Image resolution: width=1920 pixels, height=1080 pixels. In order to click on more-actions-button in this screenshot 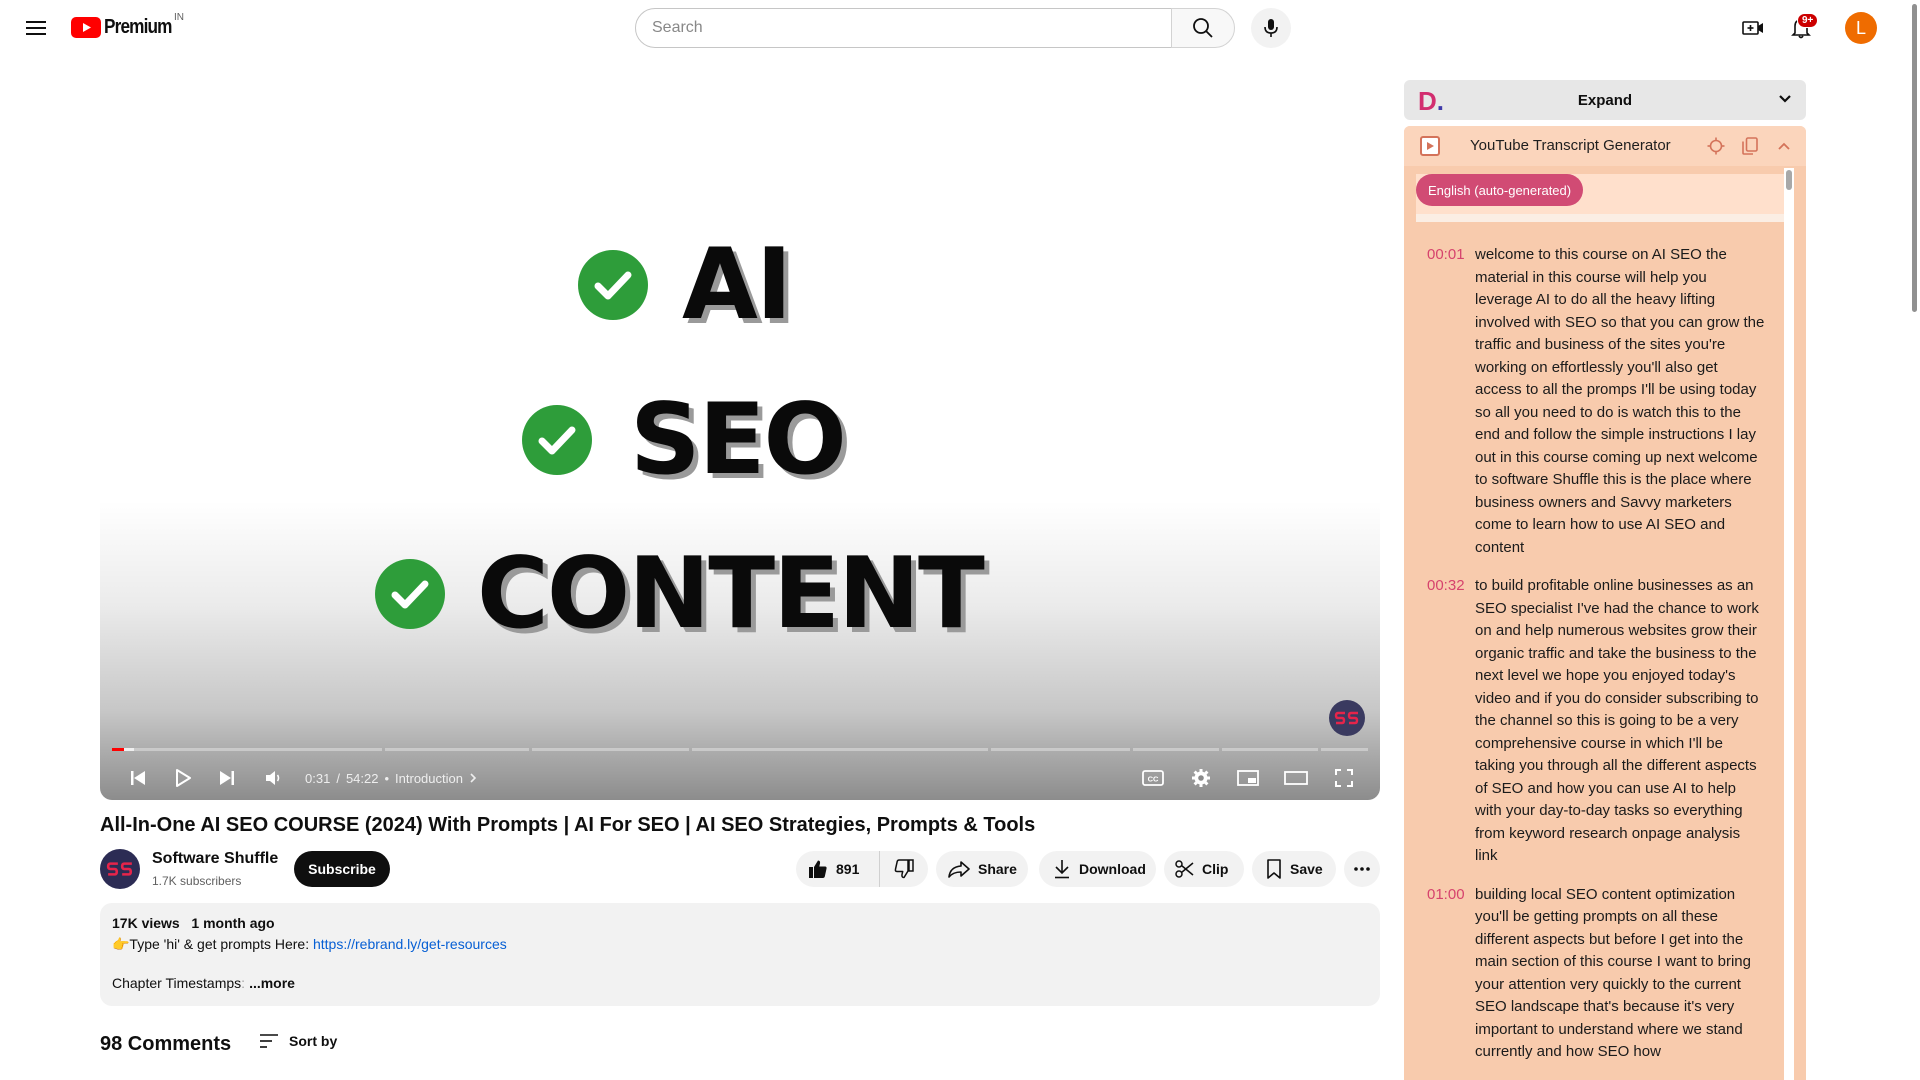, I will do `click(1362, 869)`.